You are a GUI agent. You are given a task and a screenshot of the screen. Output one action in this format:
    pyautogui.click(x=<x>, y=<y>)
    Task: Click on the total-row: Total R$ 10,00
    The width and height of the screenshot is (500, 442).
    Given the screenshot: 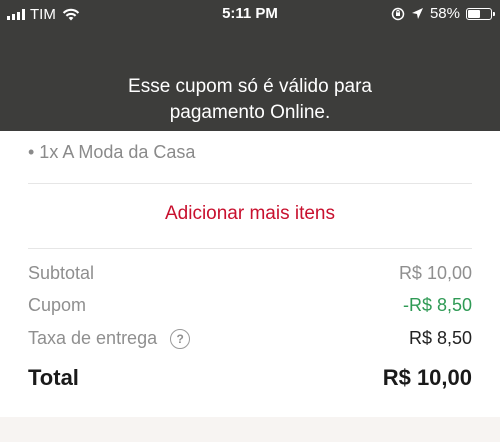 What is the action you would take?
    pyautogui.click(x=250, y=379)
    